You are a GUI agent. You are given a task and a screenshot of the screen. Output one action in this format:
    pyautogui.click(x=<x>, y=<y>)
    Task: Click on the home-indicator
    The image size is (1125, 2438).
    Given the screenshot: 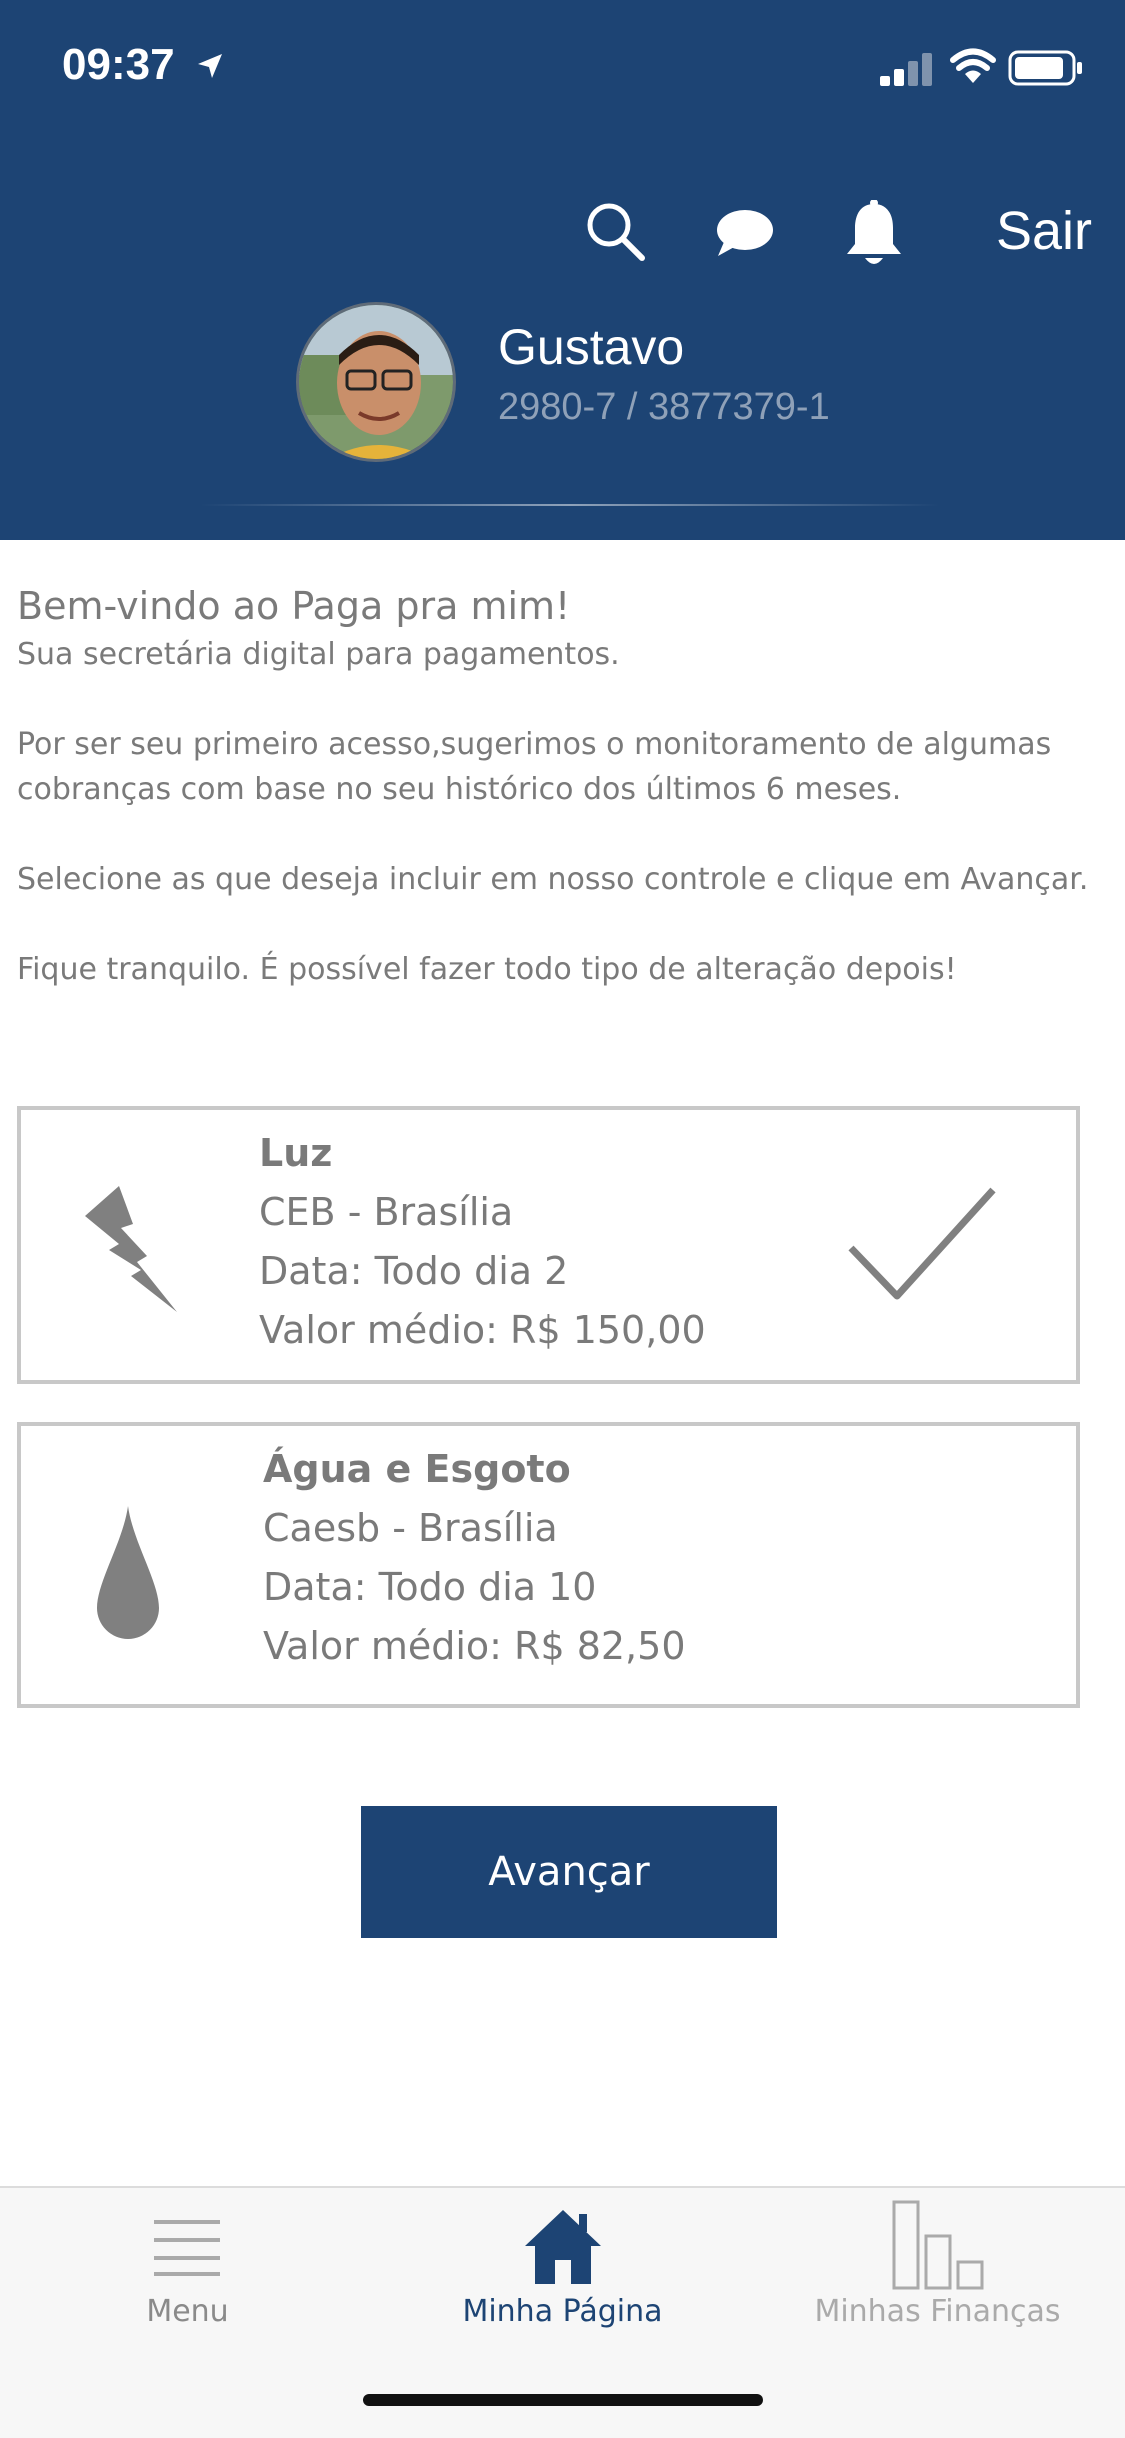 What is the action you would take?
    pyautogui.click(x=563, y=2400)
    